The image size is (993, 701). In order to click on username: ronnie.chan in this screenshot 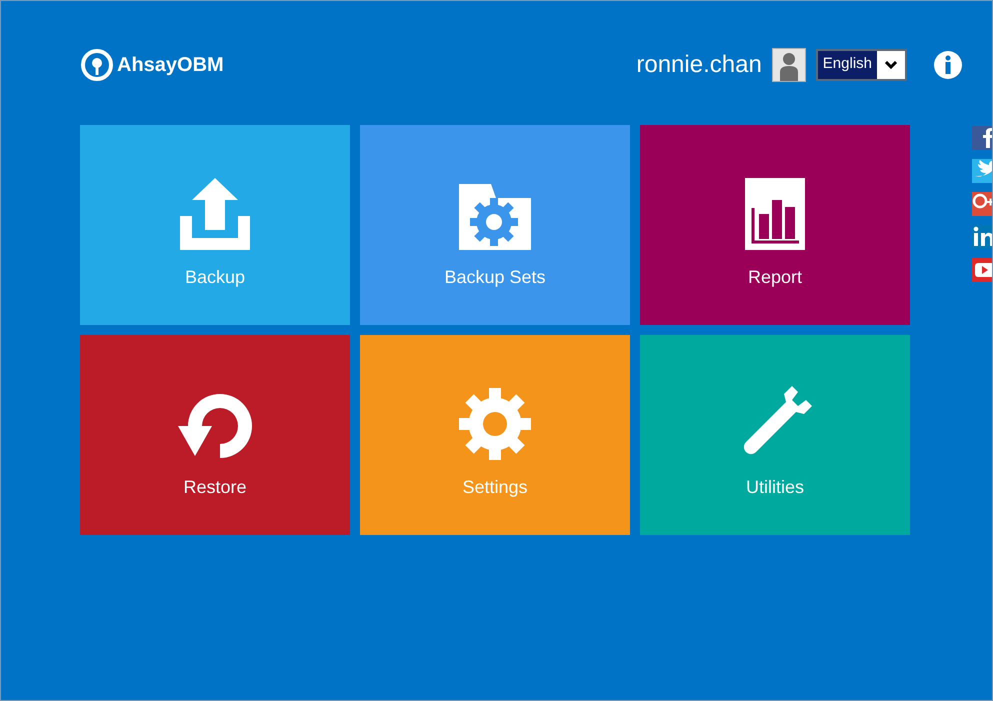, I will do `click(699, 65)`.